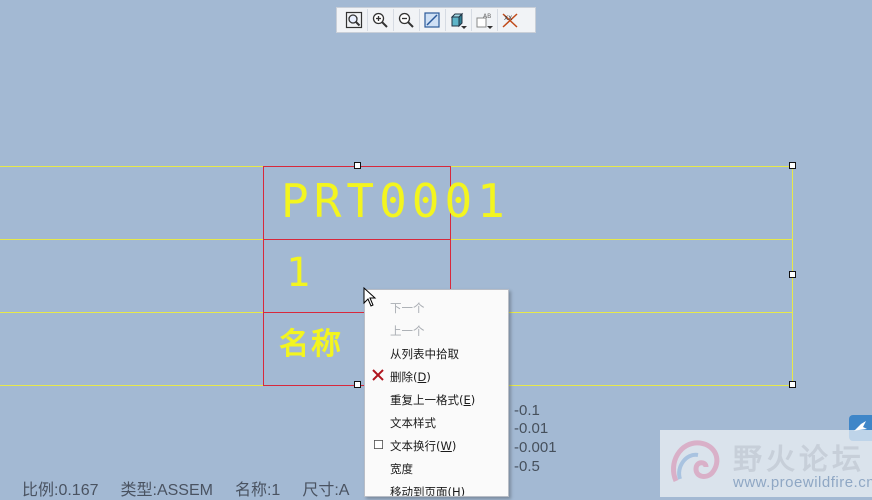 The height and width of the screenshot is (500, 872). Describe the element at coordinates (527, 466) in the screenshot. I see `tolerance-value: -0.5` at that location.